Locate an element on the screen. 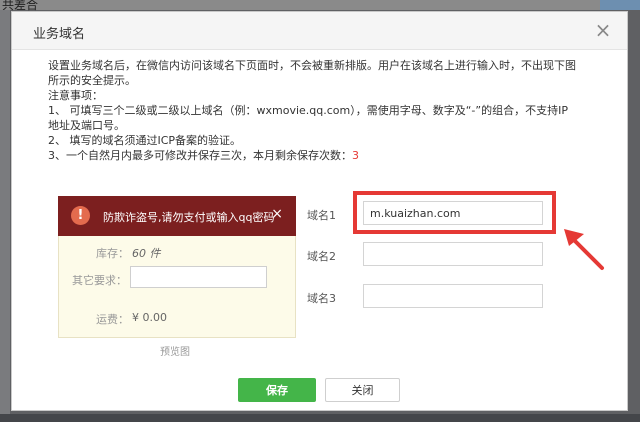  shipping-label: 运费： is located at coordinates (112, 319).